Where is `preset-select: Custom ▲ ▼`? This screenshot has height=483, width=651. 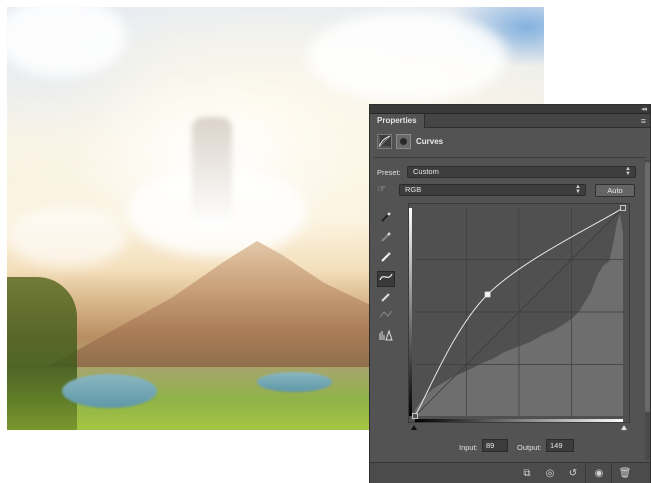 preset-select: Custom ▲ ▼ is located at coordinates (521, 172).